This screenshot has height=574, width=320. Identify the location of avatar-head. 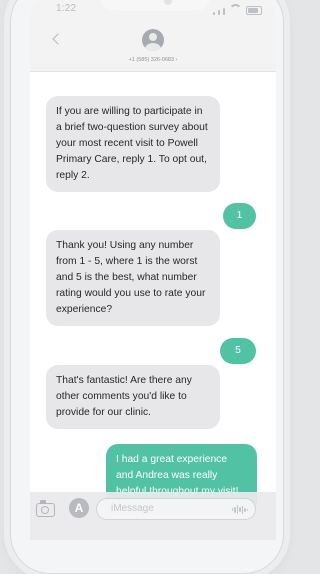
(153, 37).